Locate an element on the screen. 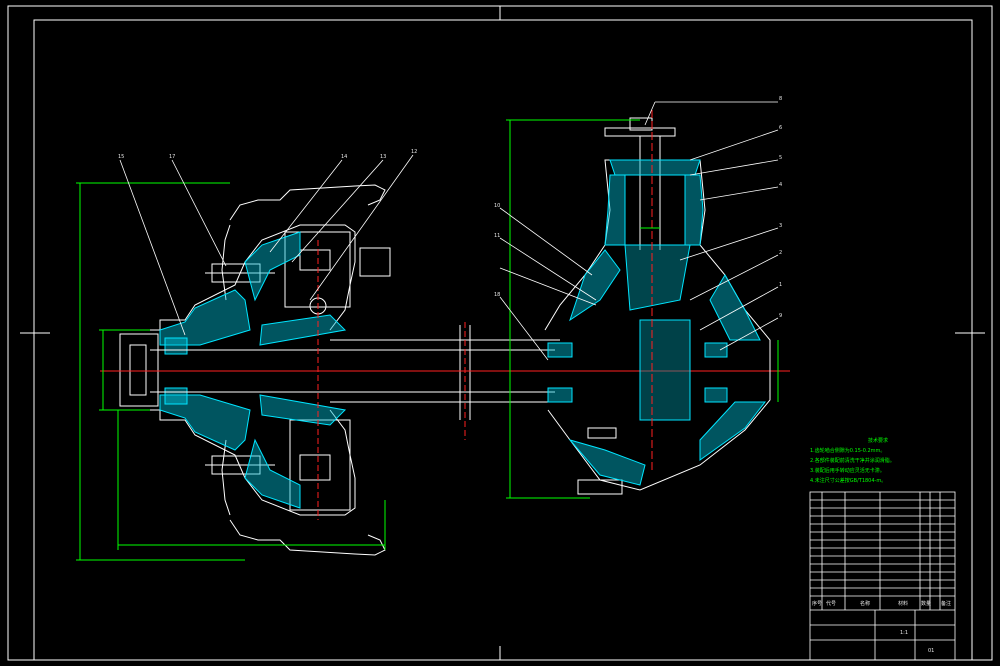 This screenshot has width=1000, height=666. balloon-17: 17 is located at coordinates (172, 157).